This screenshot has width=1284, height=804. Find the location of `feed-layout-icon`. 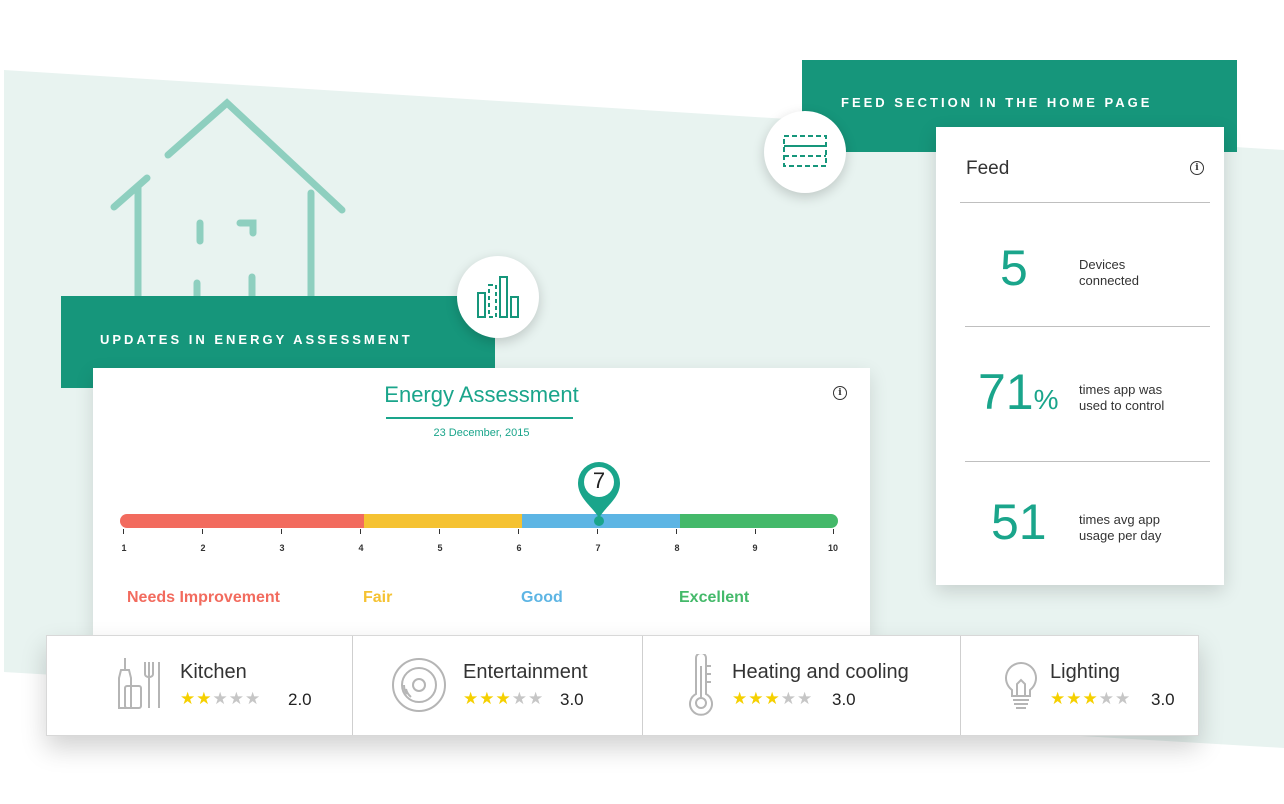

feed-layout-icon is located at coordinates (805, 151).